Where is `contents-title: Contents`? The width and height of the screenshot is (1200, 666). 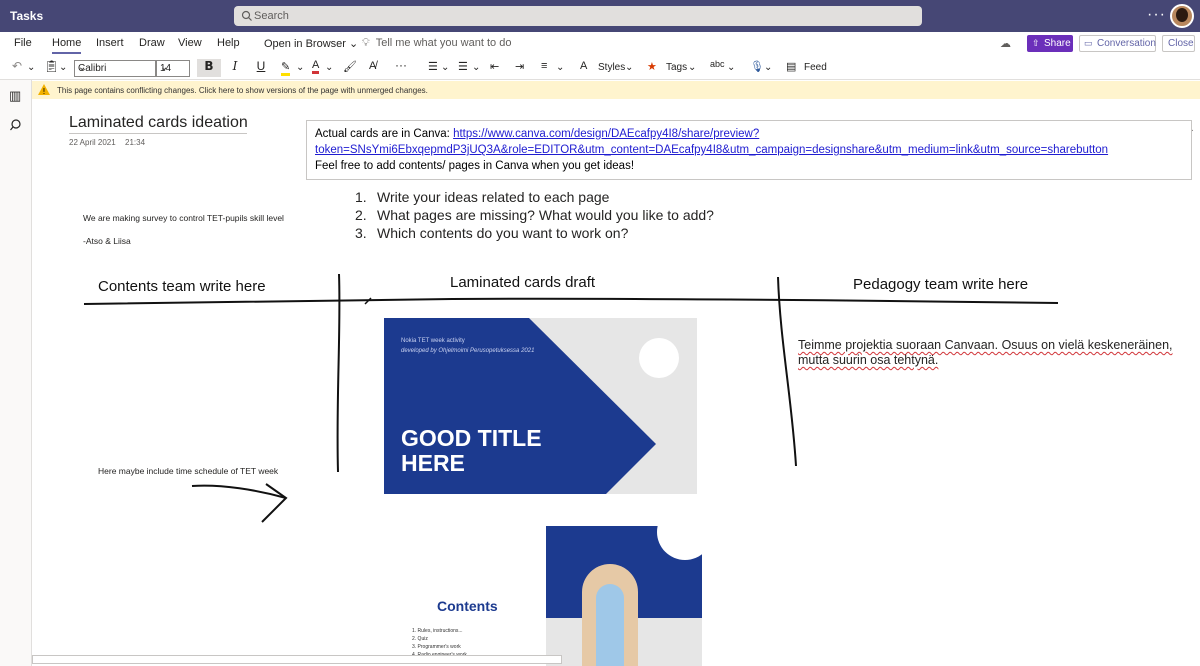 contents-title: Contents is located at coordinates (467, 606).